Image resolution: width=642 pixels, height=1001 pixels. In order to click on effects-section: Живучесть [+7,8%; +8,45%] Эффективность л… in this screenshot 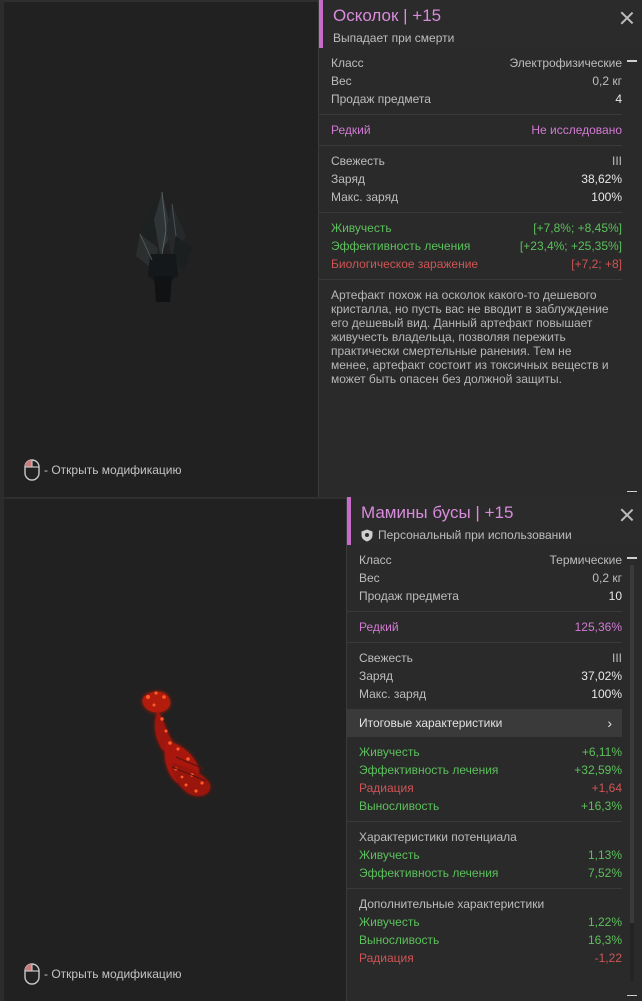, I will do `click(470, 245)`.